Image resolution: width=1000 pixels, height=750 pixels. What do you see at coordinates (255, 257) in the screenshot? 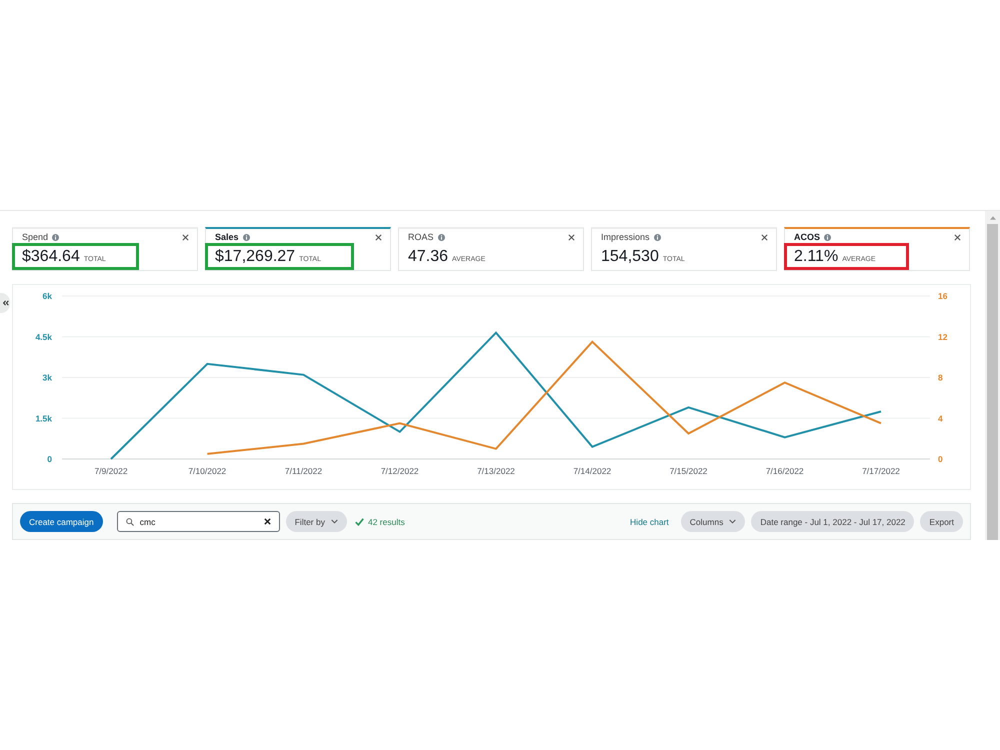
I see `metric-value: $17,269.27` at bounding box center [255, 257].